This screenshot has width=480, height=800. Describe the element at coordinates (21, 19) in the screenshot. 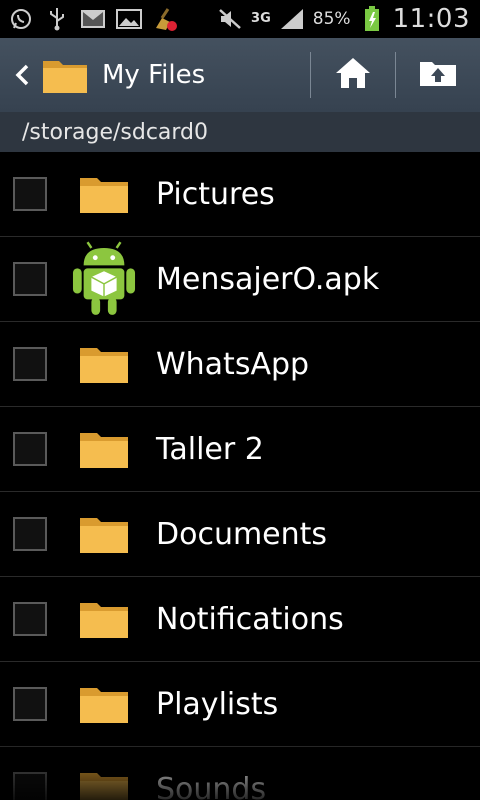

I see `whatsapp-icon` at that location.